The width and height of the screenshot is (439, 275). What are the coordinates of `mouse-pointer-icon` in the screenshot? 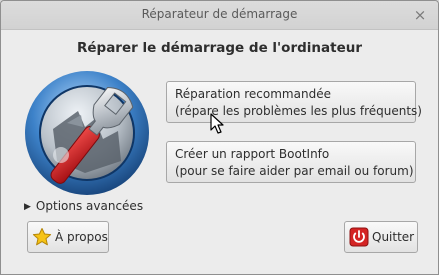 It's located at (217, 123).